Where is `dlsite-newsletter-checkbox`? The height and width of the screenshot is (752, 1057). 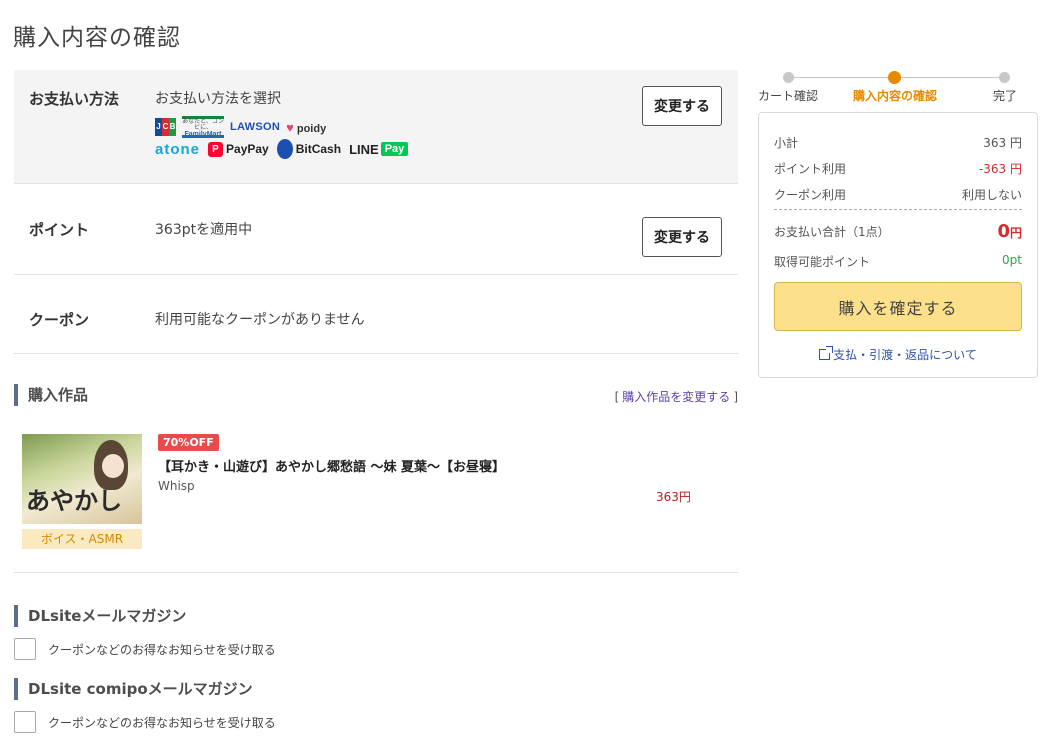 dlsite-newsletter-checkbox is located at coordinates (25, 649).